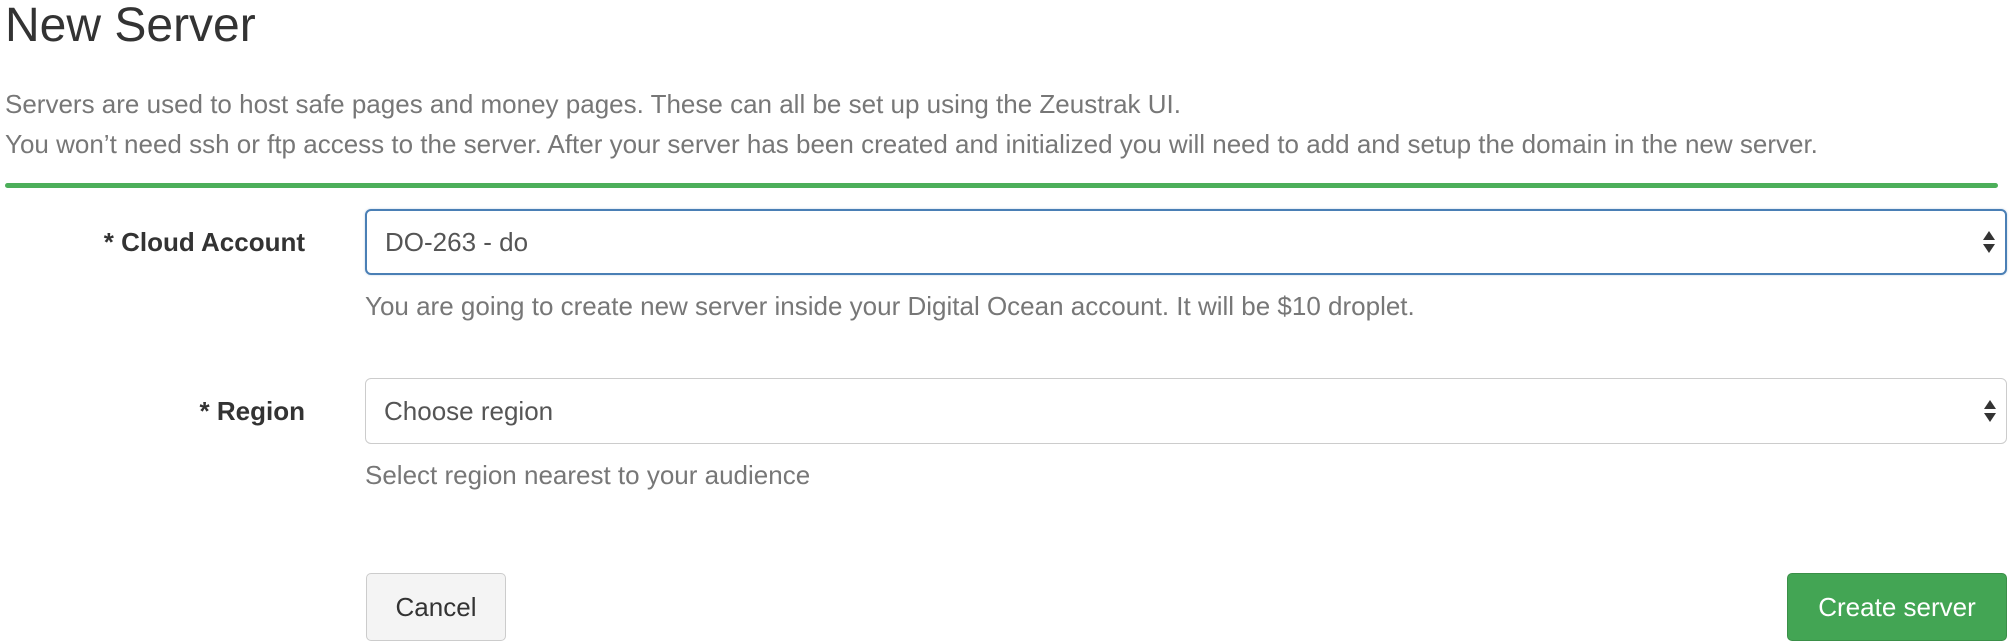 The width and height of the screenshot is (2010, 644). Describe the element at coordinates (1897, 607) in the screenshot. I see `create-server-button: Create server` at that location.